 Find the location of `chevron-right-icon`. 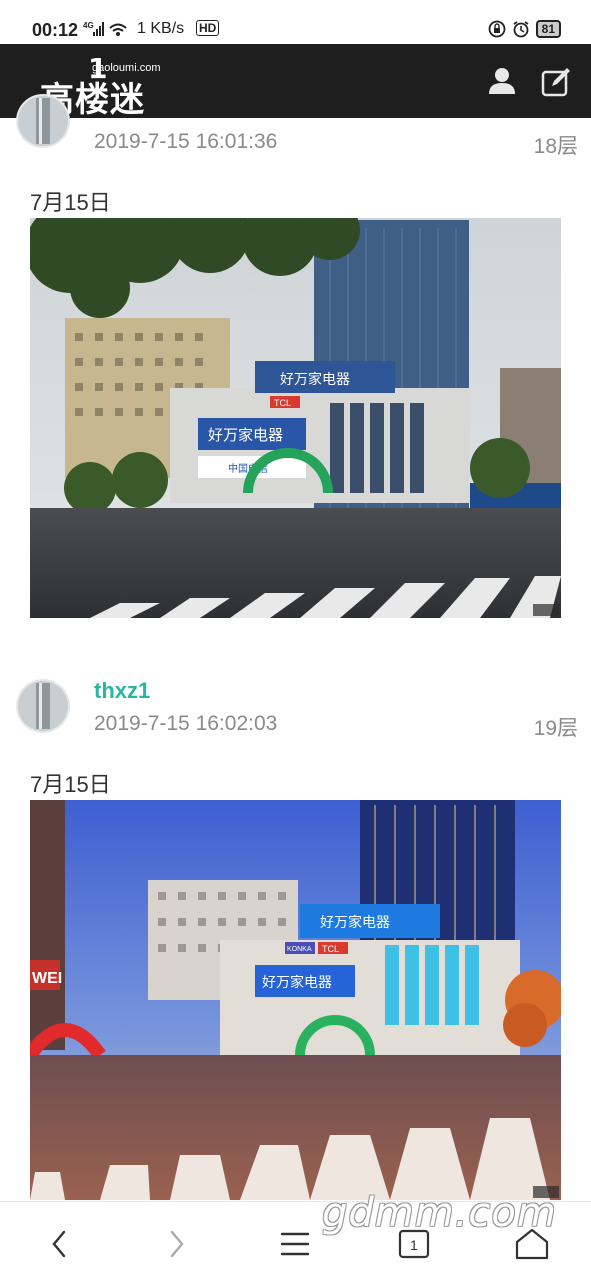

chevron-right-icon is located at coordinates (177, 1244).